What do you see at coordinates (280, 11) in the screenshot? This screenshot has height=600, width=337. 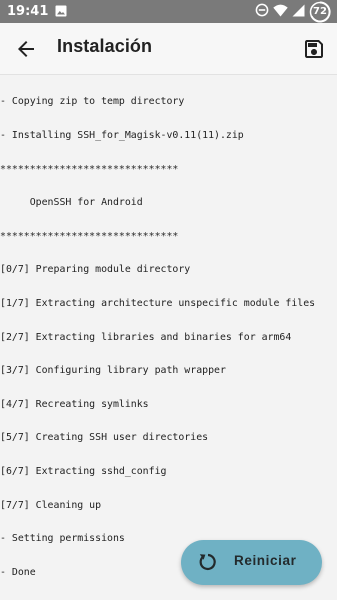 I see `wifi-icon` at bounding box center [280, 11].